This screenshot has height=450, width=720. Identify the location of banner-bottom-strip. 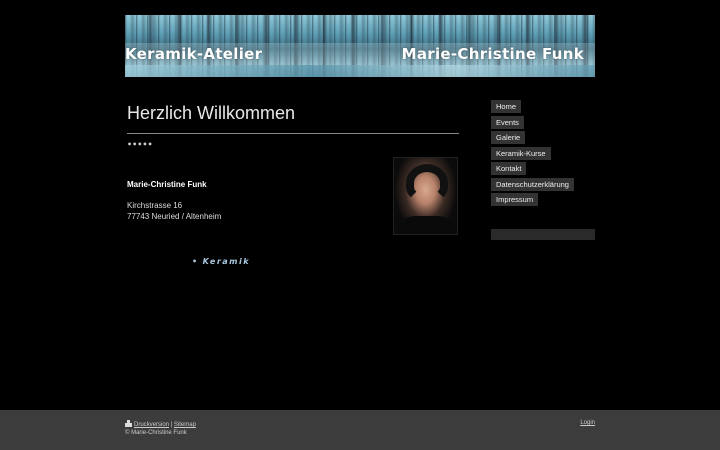
(360, 71).